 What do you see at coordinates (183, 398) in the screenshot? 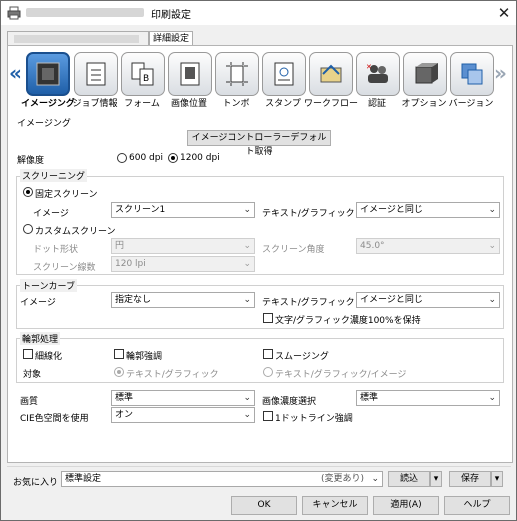
I see `quality-select: 標準 ⌄` at bounding box center [183, 398].